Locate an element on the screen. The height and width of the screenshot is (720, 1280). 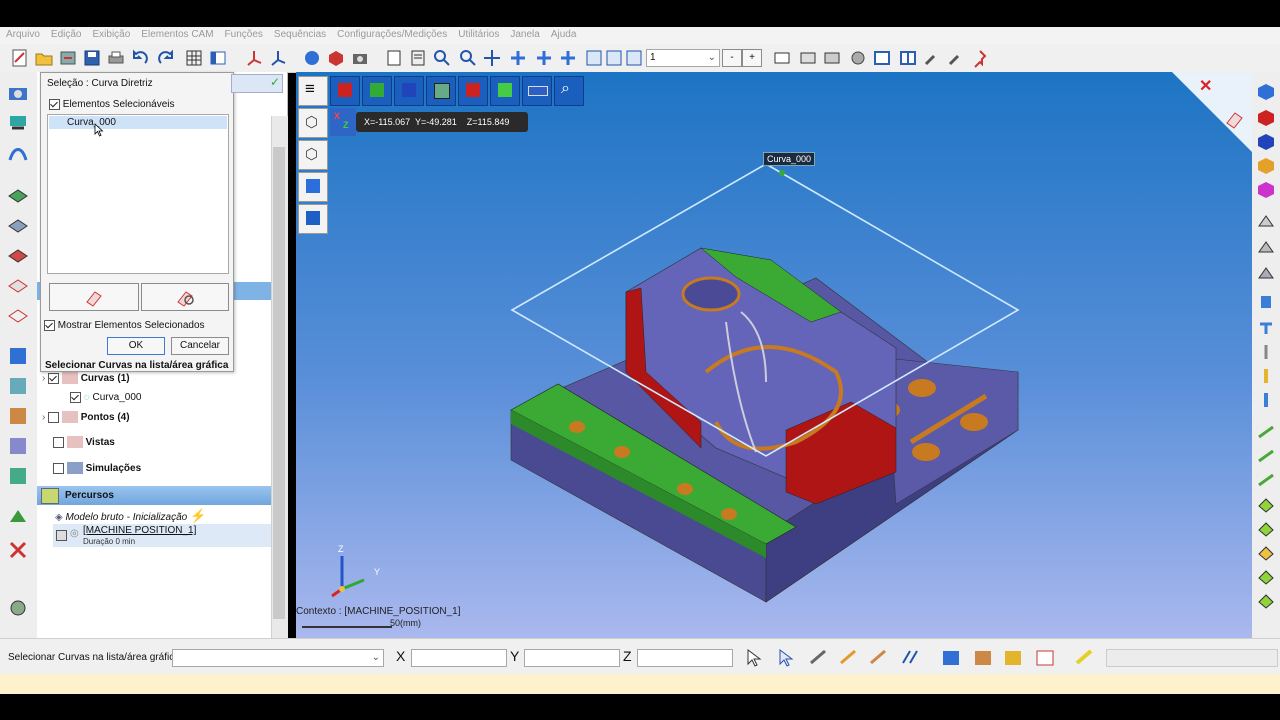
snap4-icon is located at coordinates (879, 658).